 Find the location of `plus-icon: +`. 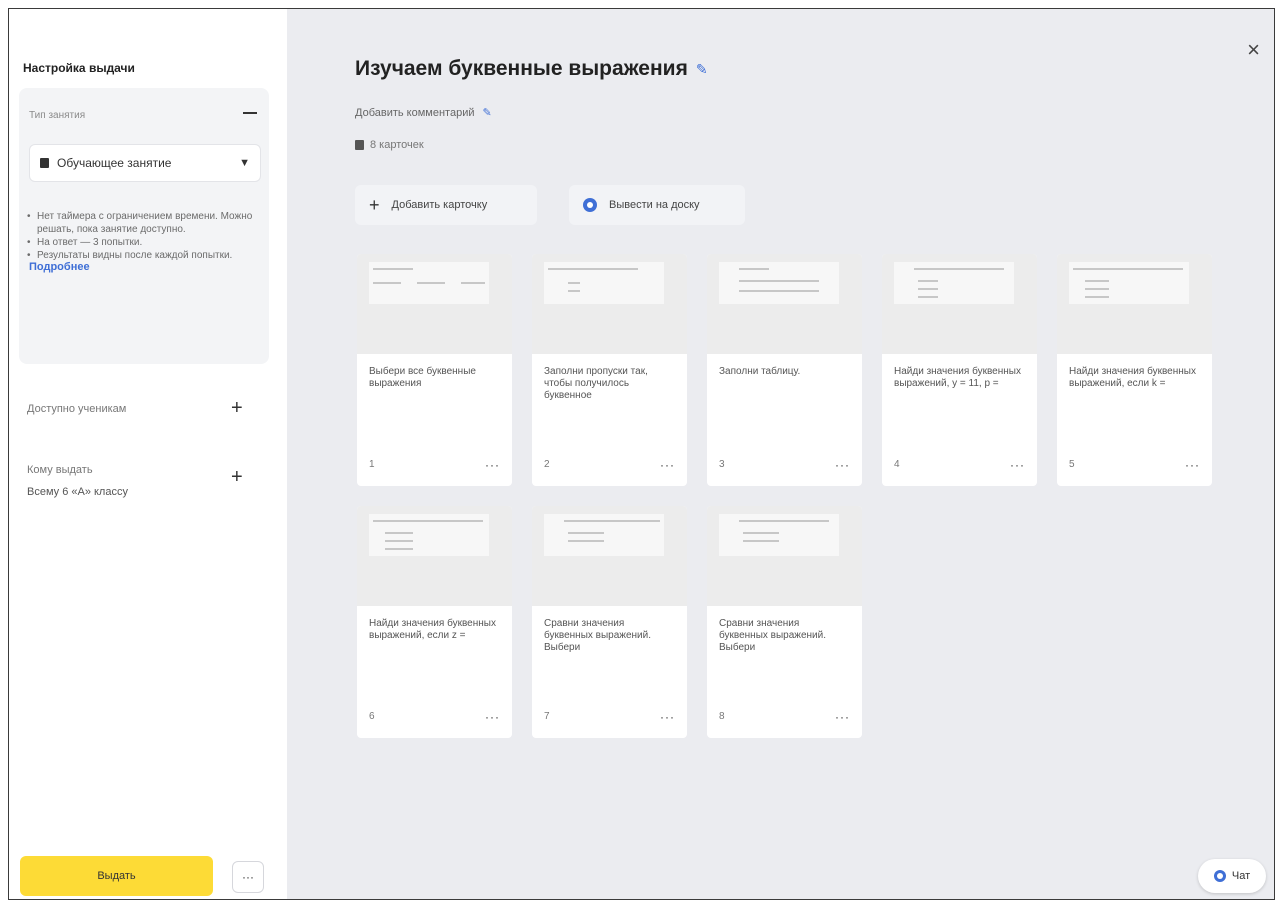

plus-icon: + is located at coordinates (374, 204).